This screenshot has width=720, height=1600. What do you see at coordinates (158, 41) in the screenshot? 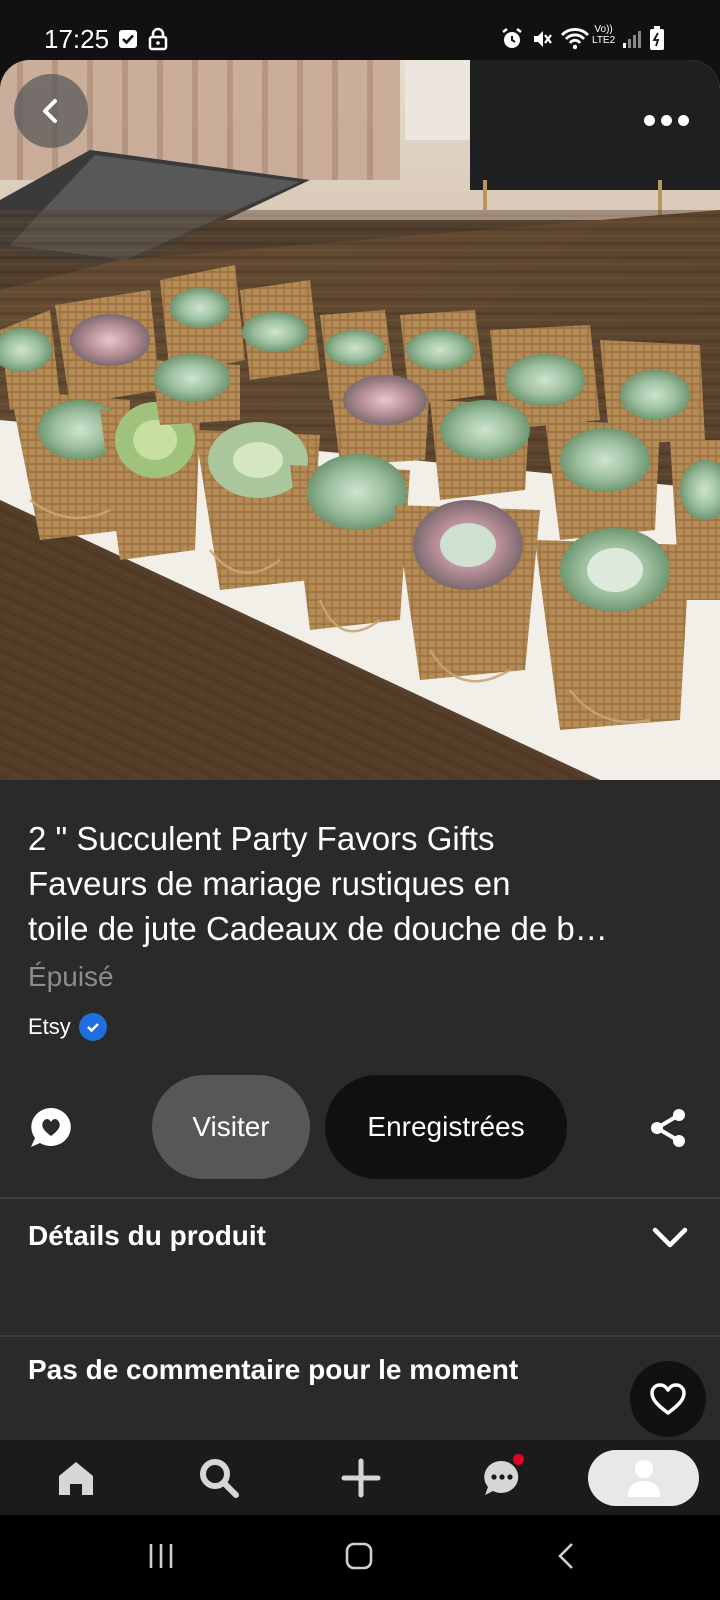
I see `lock-icon` at bounding box center [158, 41].